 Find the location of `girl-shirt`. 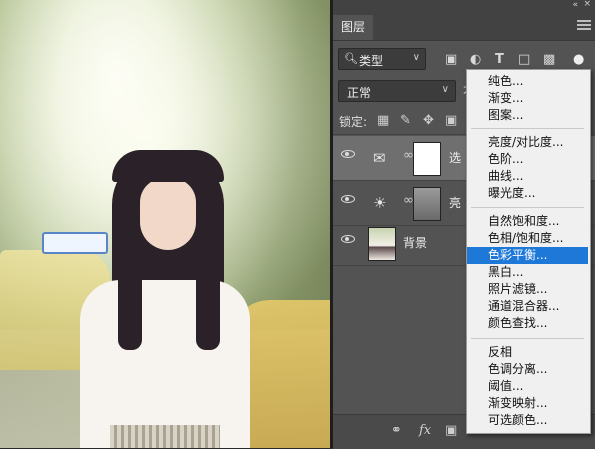

girl-shirt is located at coordinates (165, 364).